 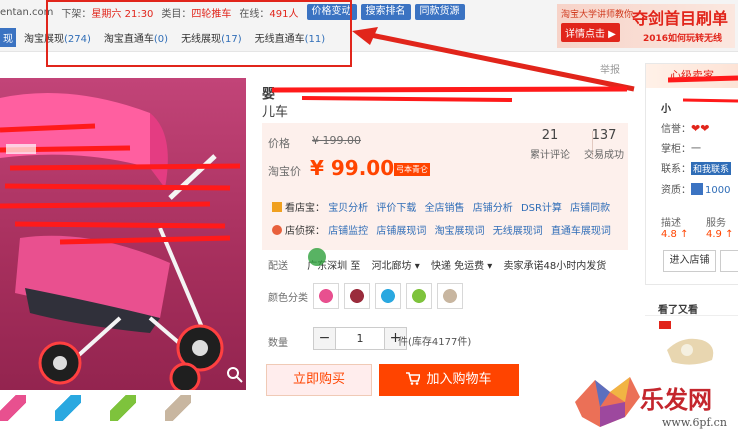 I want to click on also-viewed-title: 看了又看, so click(x=678, y=310).